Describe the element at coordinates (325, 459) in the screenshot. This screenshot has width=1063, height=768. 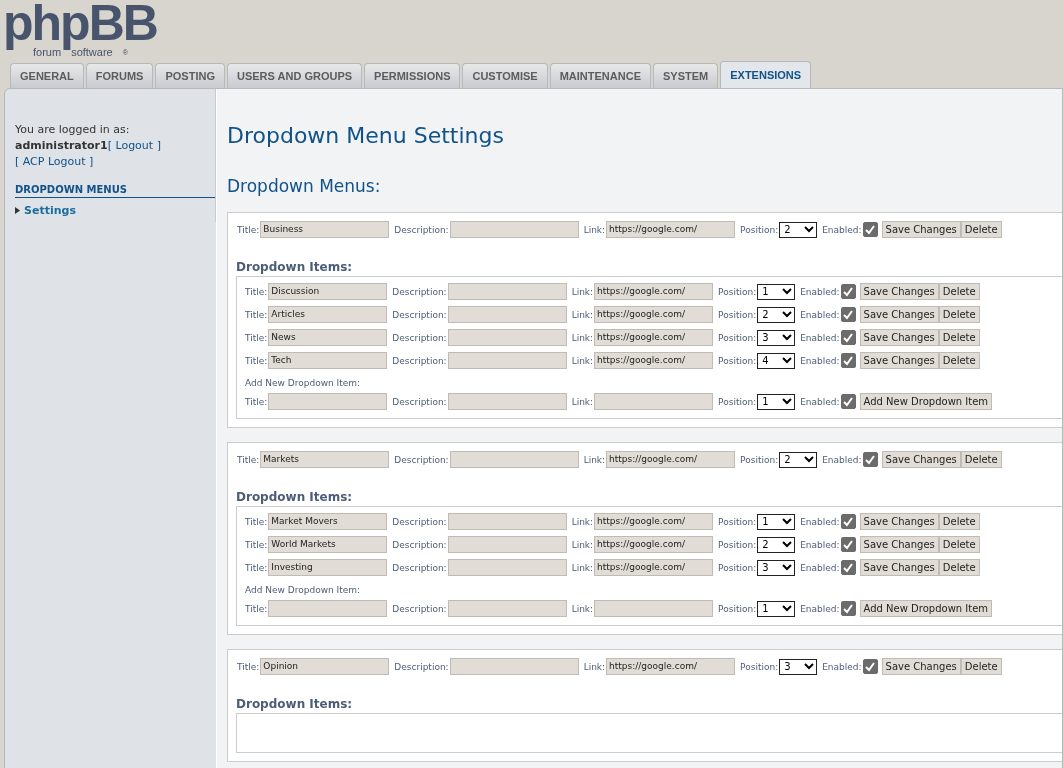
I see `text-field: Markets` at that location.